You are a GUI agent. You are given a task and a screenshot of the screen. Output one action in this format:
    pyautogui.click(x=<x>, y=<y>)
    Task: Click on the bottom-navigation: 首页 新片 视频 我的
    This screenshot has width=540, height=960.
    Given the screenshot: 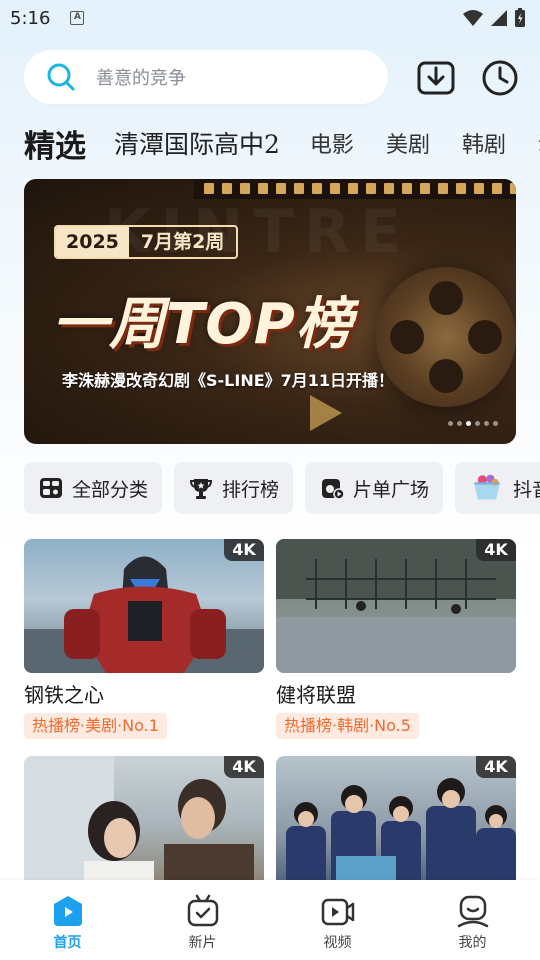 What is the action you would take?
    pyautogui.click(x=270, y=920)
    